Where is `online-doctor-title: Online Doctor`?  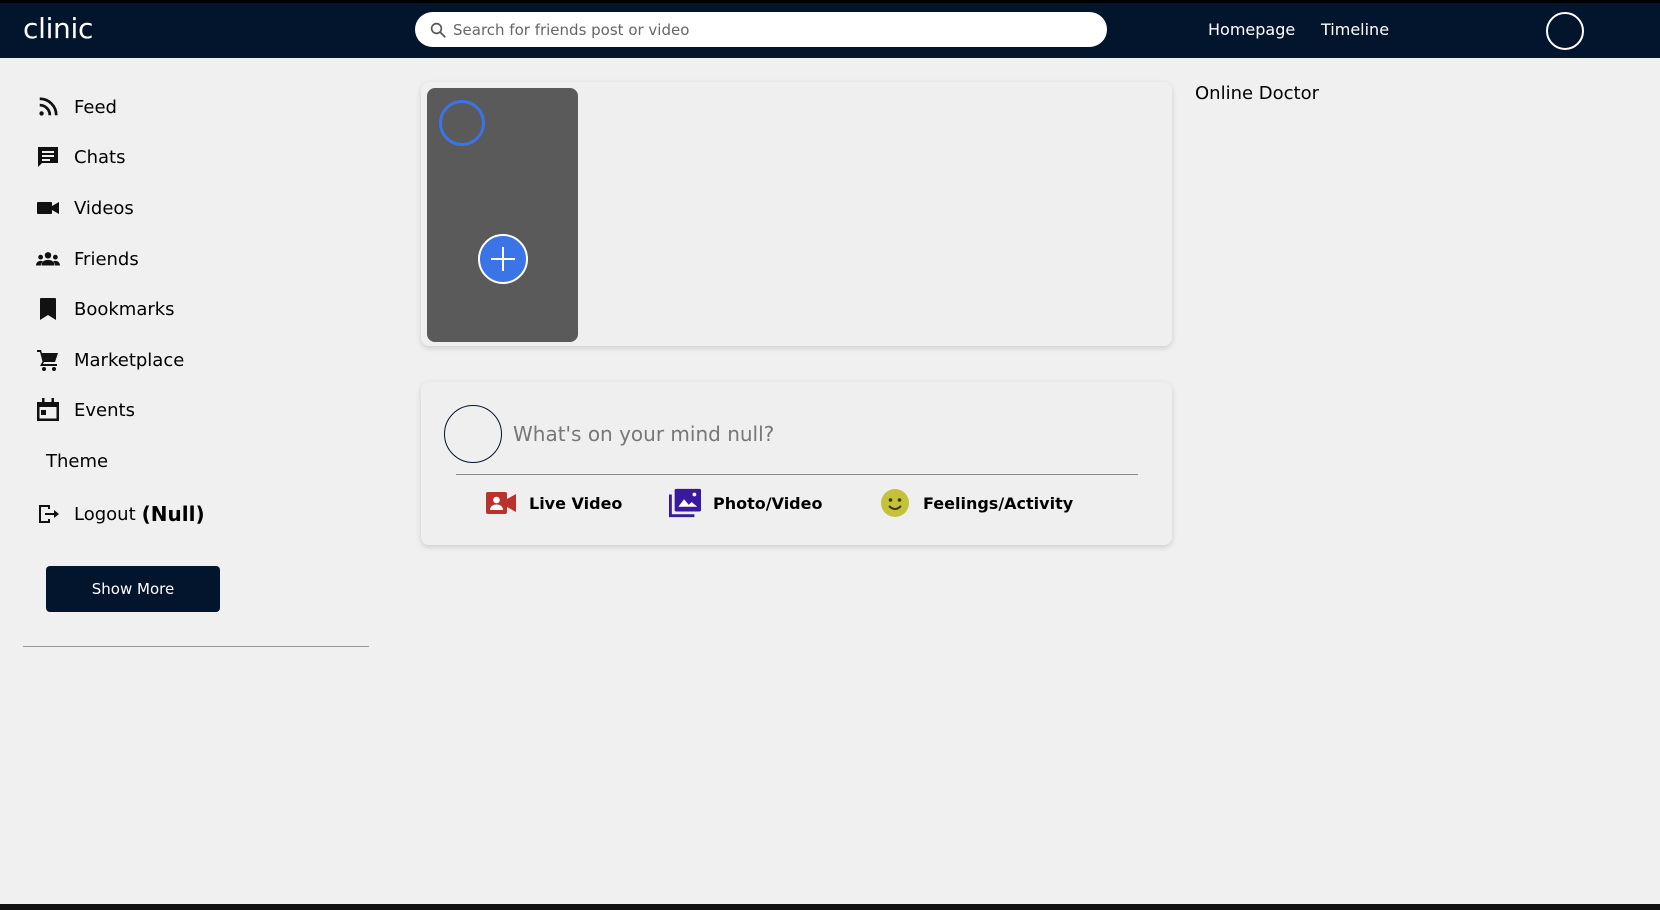
online-doctor-title: Online Doctor is located at coordinates (1257, 93).